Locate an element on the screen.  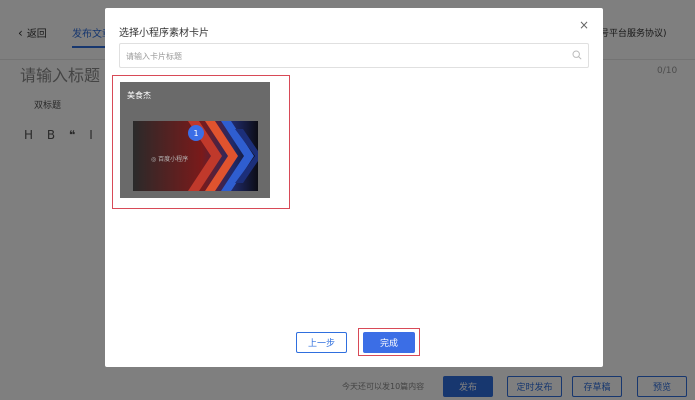
done-button: 完成 is located at coordinates (389, 342).